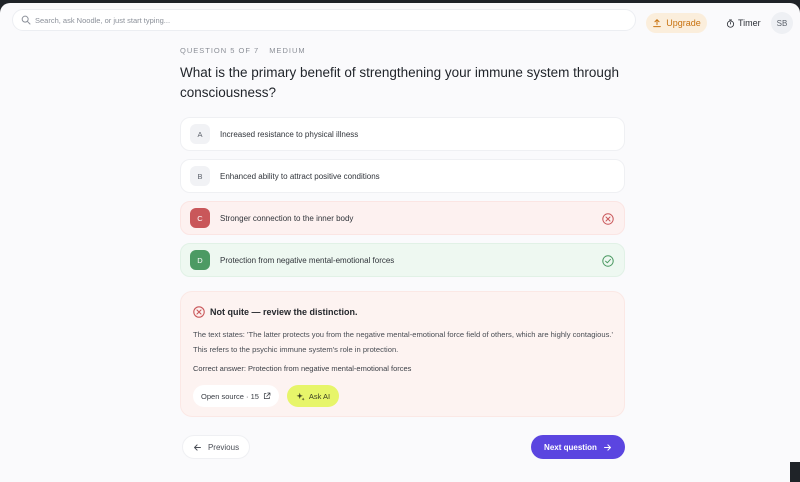  I want to click on arrow-left-icon, so click(197, 447).